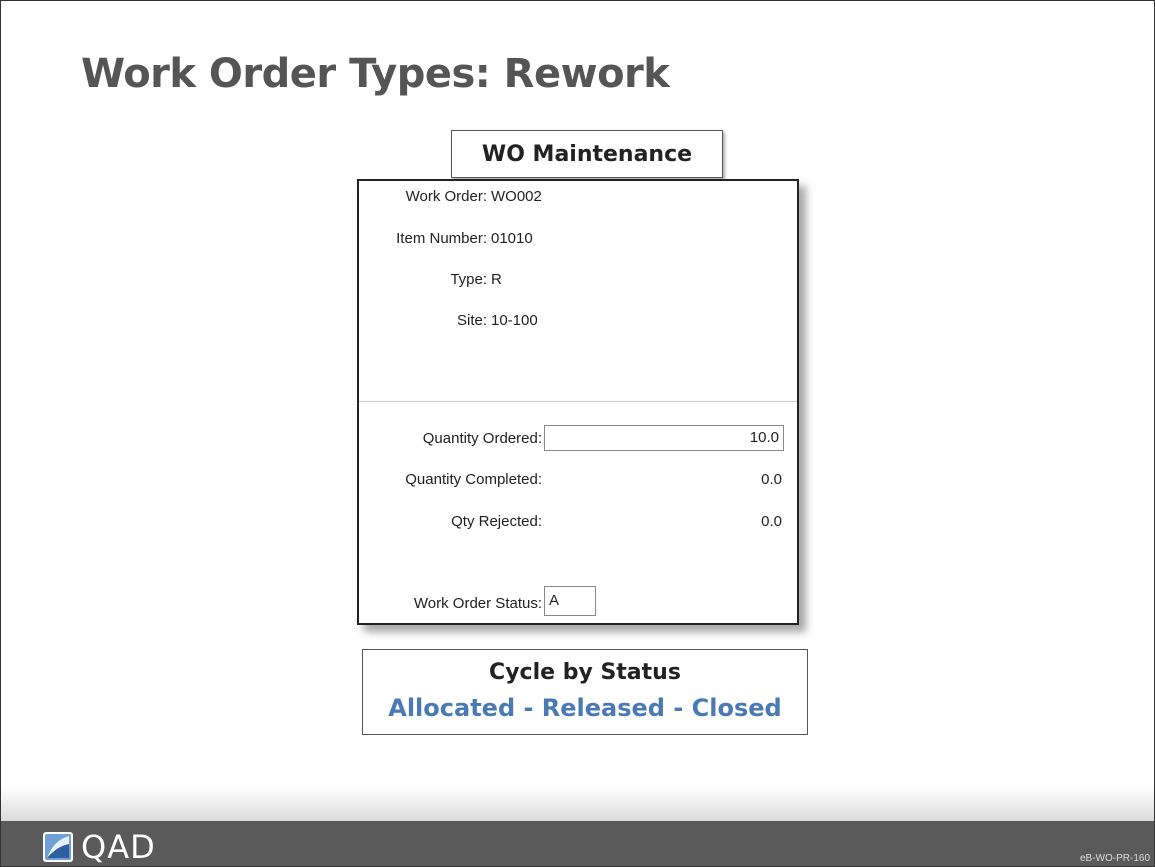 The width and height of the screenshot is (1155, 867). Describe the element at coordinates (516, 196) in the screenshot. I see `work-order-value: WO002` at that location.